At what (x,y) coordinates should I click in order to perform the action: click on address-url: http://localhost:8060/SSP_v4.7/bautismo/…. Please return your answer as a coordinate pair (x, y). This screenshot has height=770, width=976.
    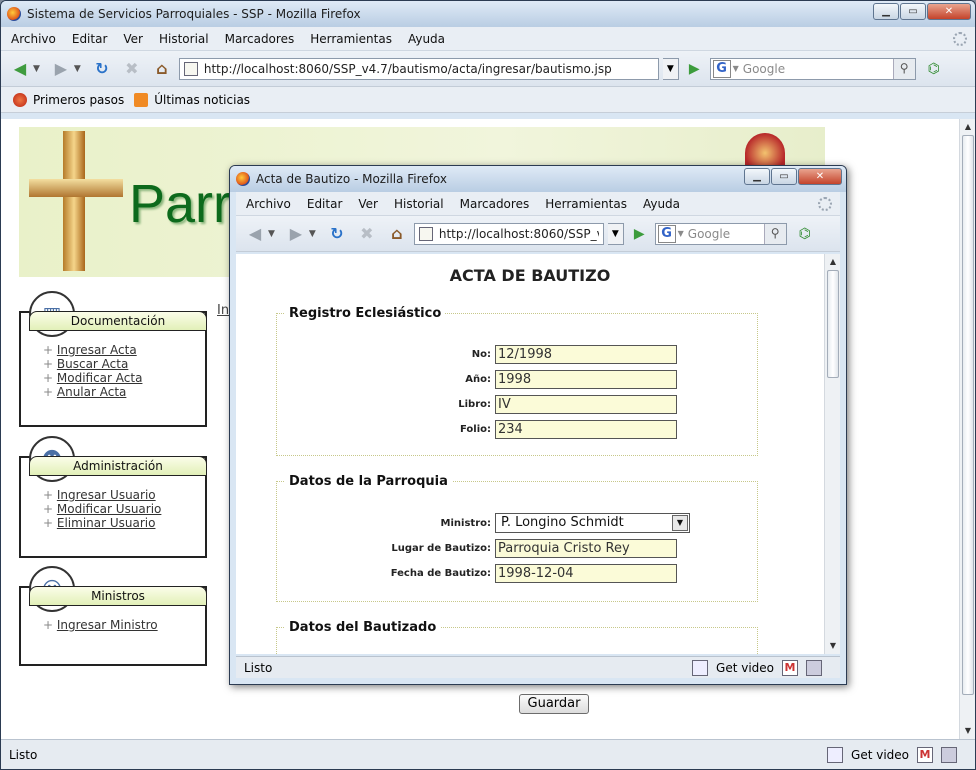
    Looking at the image, I should click on (407, 68).